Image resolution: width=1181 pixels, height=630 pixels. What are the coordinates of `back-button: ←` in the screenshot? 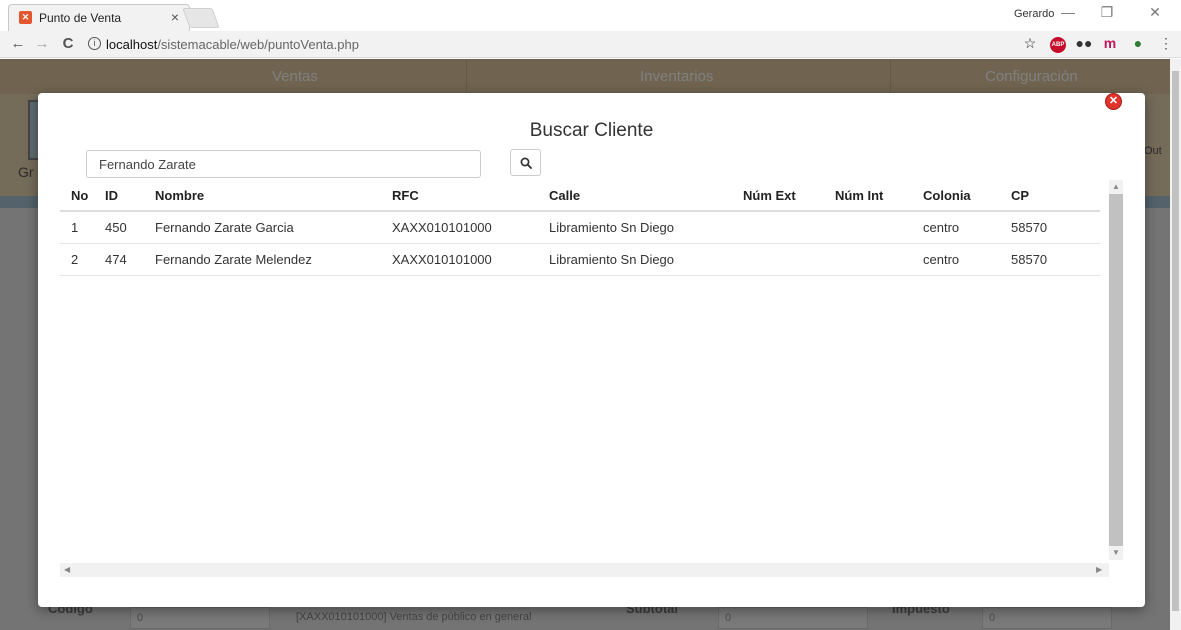 It's located at (18, 43).